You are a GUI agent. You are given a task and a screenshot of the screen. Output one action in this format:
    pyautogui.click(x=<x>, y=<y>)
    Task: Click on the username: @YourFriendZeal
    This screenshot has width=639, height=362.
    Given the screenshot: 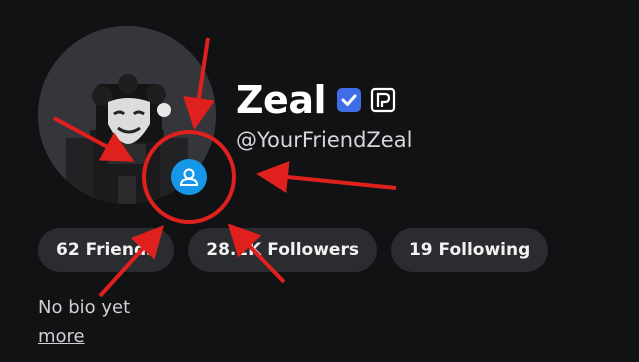 What is the action you would take?
    pyautogui.click(x=324, y=140)
    